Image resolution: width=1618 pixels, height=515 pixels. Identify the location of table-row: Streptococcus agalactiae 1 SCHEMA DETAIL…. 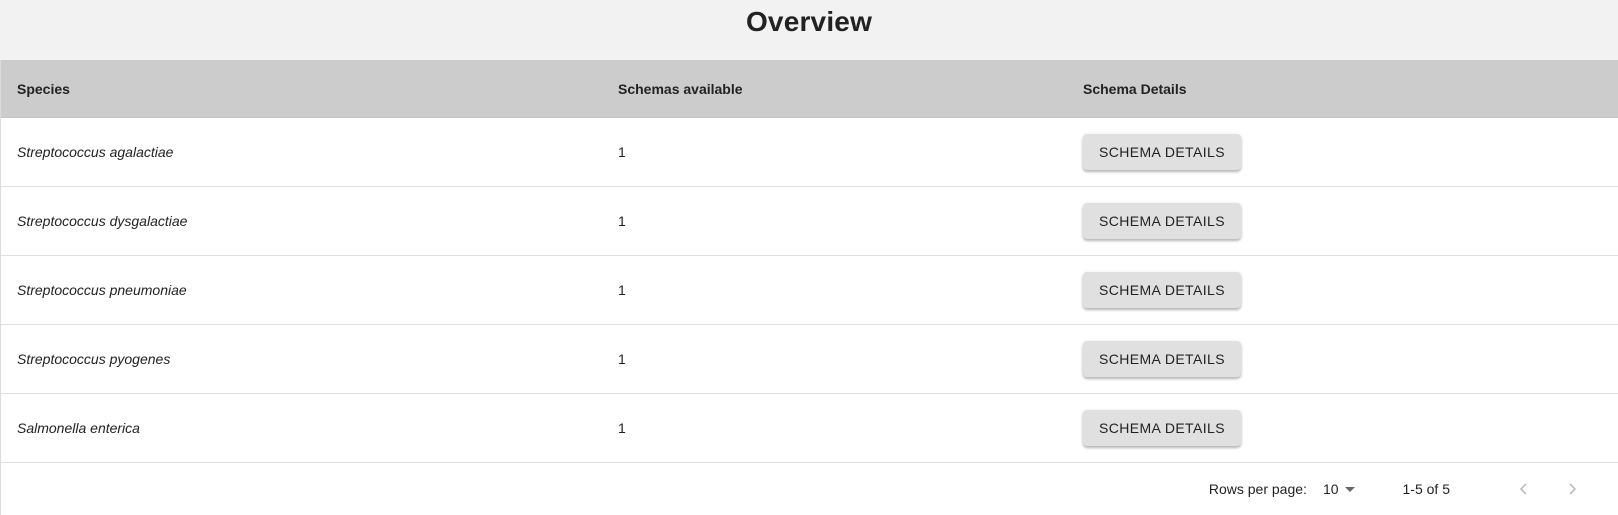
(809, 152).